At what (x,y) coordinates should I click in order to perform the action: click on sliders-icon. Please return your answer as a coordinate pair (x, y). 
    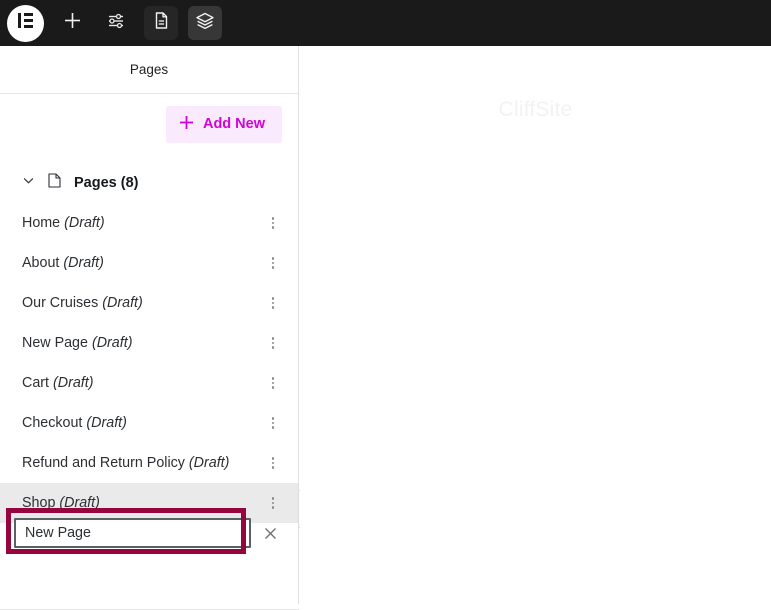
    Looking at the image, I should click on (117, 23).